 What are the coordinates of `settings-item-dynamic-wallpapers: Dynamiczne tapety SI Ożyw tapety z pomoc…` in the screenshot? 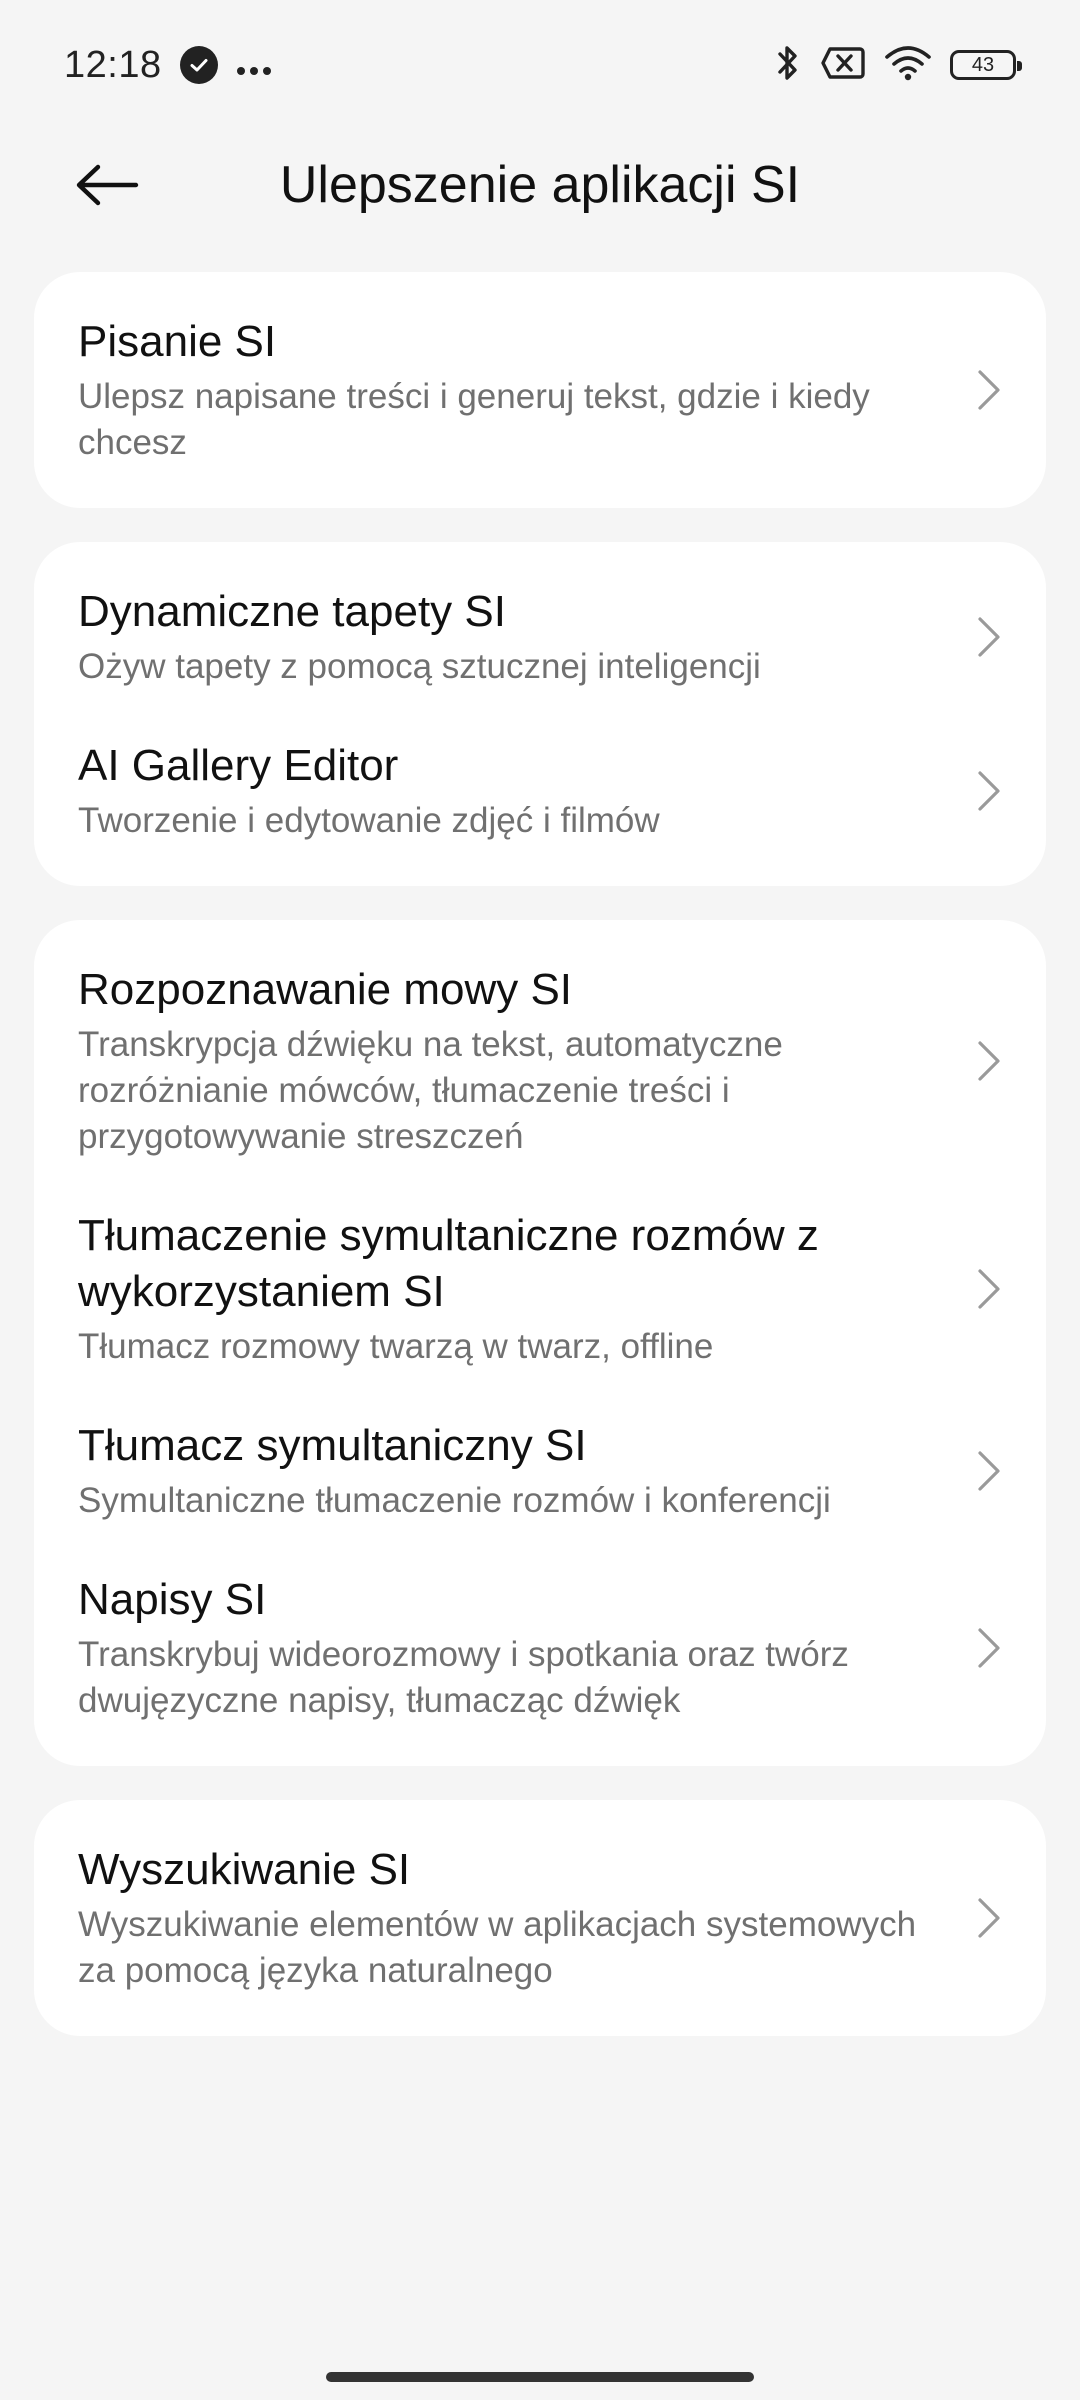 It's located at (540, 637).